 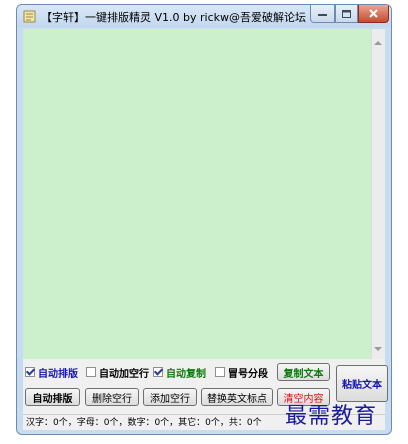 I want to click on option-auto-format-label: 自动排版, so click(x=58, y=374).